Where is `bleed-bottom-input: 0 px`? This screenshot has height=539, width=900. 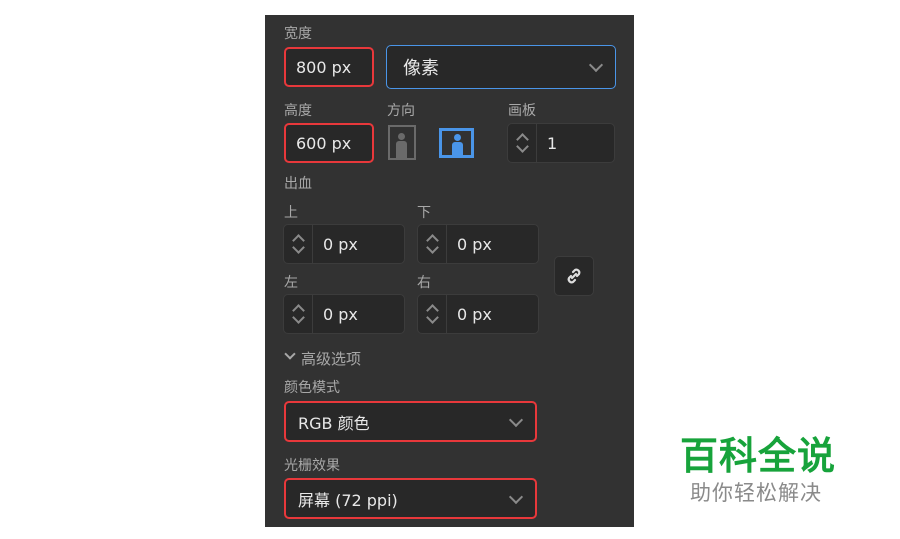 bleed-bottom-input: 0 px is located at coordinates (478, 244).